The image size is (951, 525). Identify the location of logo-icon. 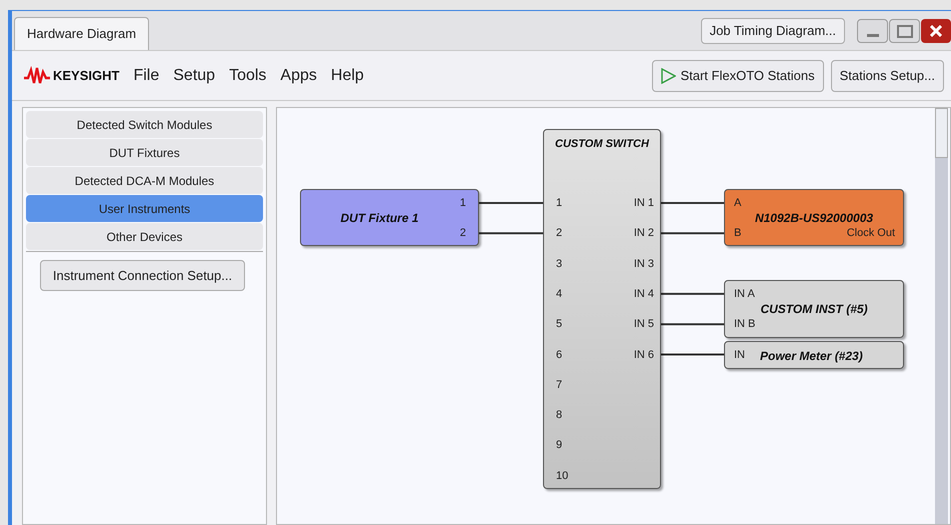
(37, 76).